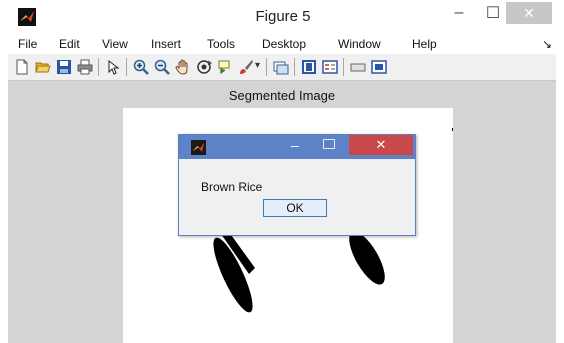 The image size is (564, 343). What do you see at coordinates (43, 67) in the screenshot?
I see `open-file-icon` at bounding box center [43, 67].